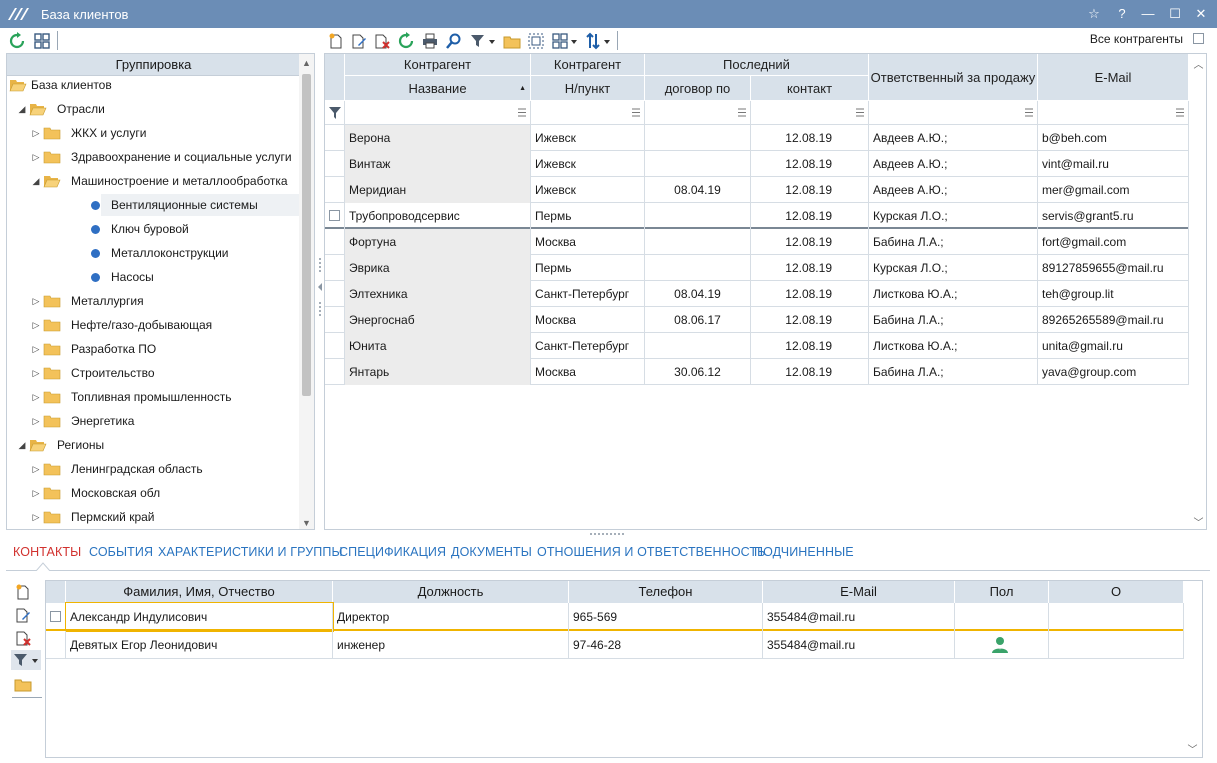 This screenshot has width=1217, height=763. Describe the element at coordinates (153, 277) in the screenshot. I see `tree-item: Насосы` at that location.